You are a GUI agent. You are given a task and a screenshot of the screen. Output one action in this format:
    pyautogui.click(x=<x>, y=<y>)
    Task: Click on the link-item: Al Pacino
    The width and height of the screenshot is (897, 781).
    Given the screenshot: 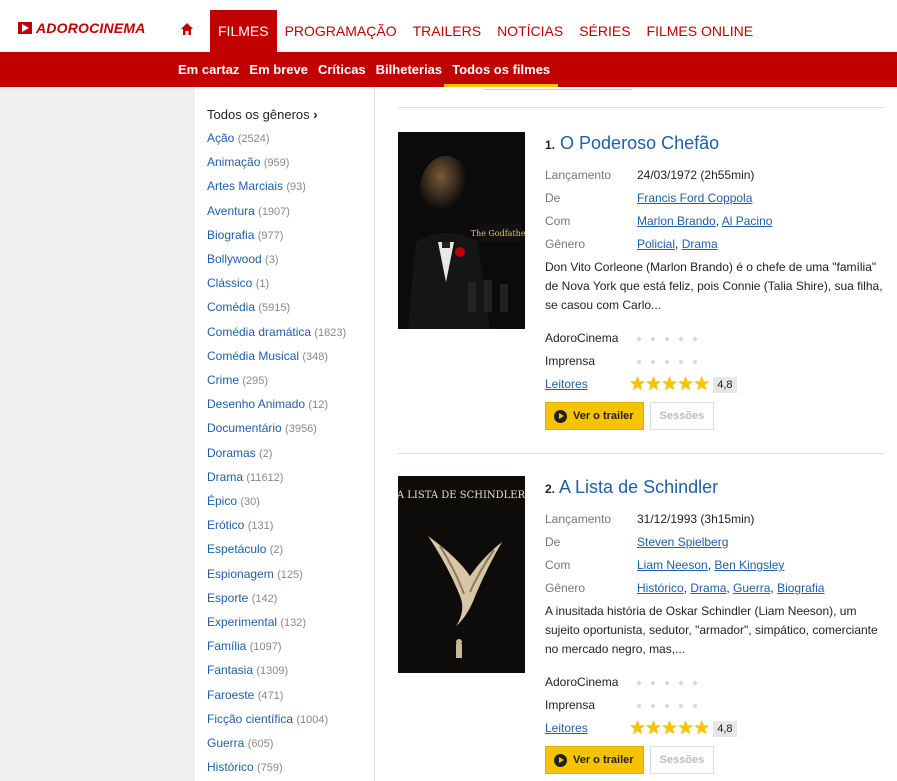 What is the action you would take?
    pyautogui.click(x=747, y=221)
    